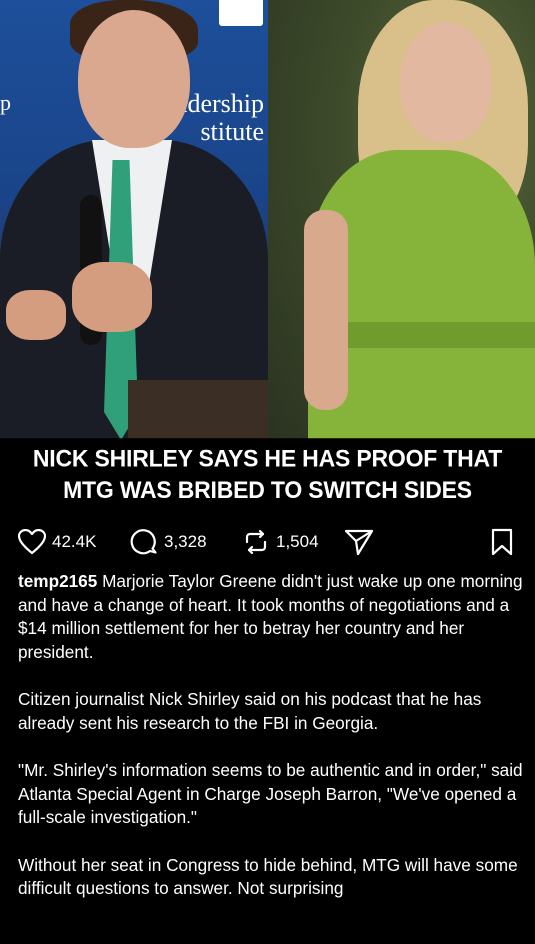 The height and width of the screenshot is (944, 535). I want to click on repost-icon, so click(256, 542).